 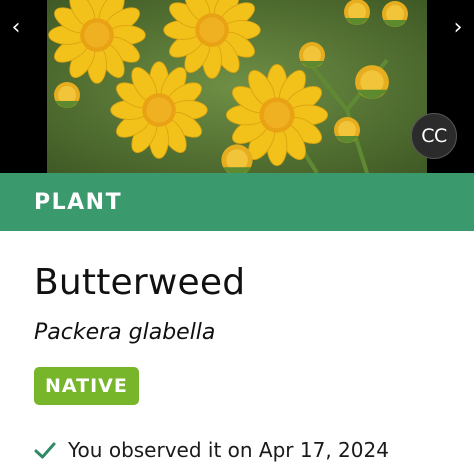 I want to click on chevron-left-icon: ‹, so click(x=16, y=27).